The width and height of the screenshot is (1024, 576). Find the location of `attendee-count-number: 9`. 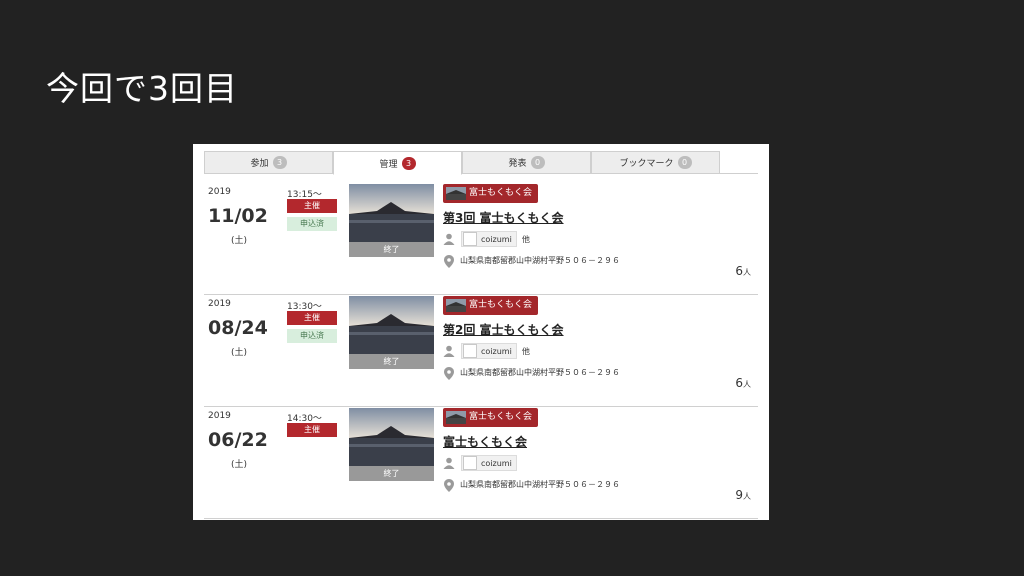

attendee-count-number: 9 is located at coordinates (739, 495).